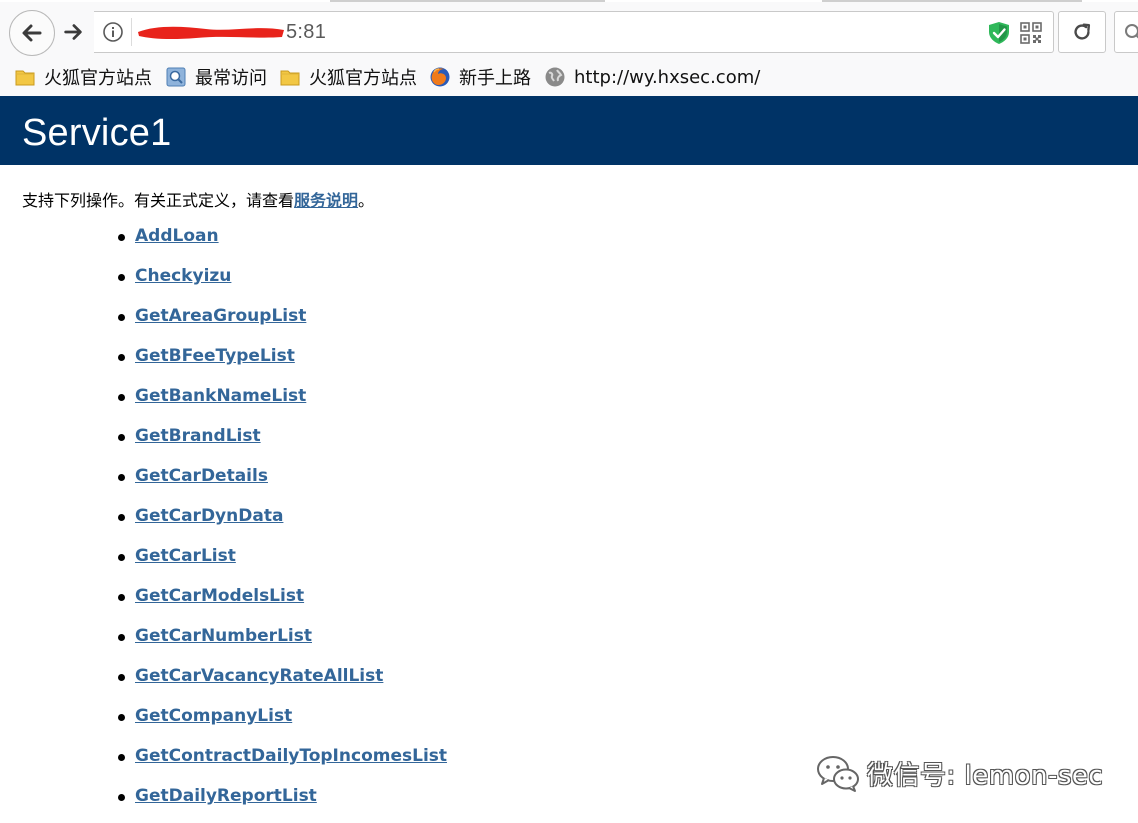 This screenshot has height=823, width=1138. Describe the element at coordinates (220, 396) in the screenshot. I see `operation-link: GetBankNameList` at that location.